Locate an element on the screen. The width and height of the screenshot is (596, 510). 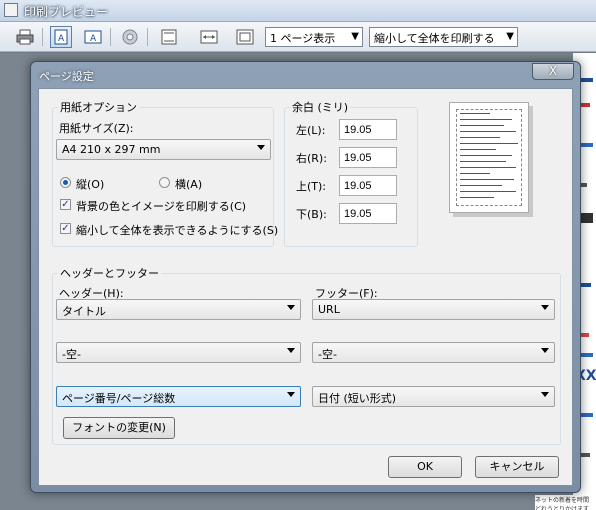
paper-size-select: A4 210 x 297 mm is located at coordinates (163, 149).